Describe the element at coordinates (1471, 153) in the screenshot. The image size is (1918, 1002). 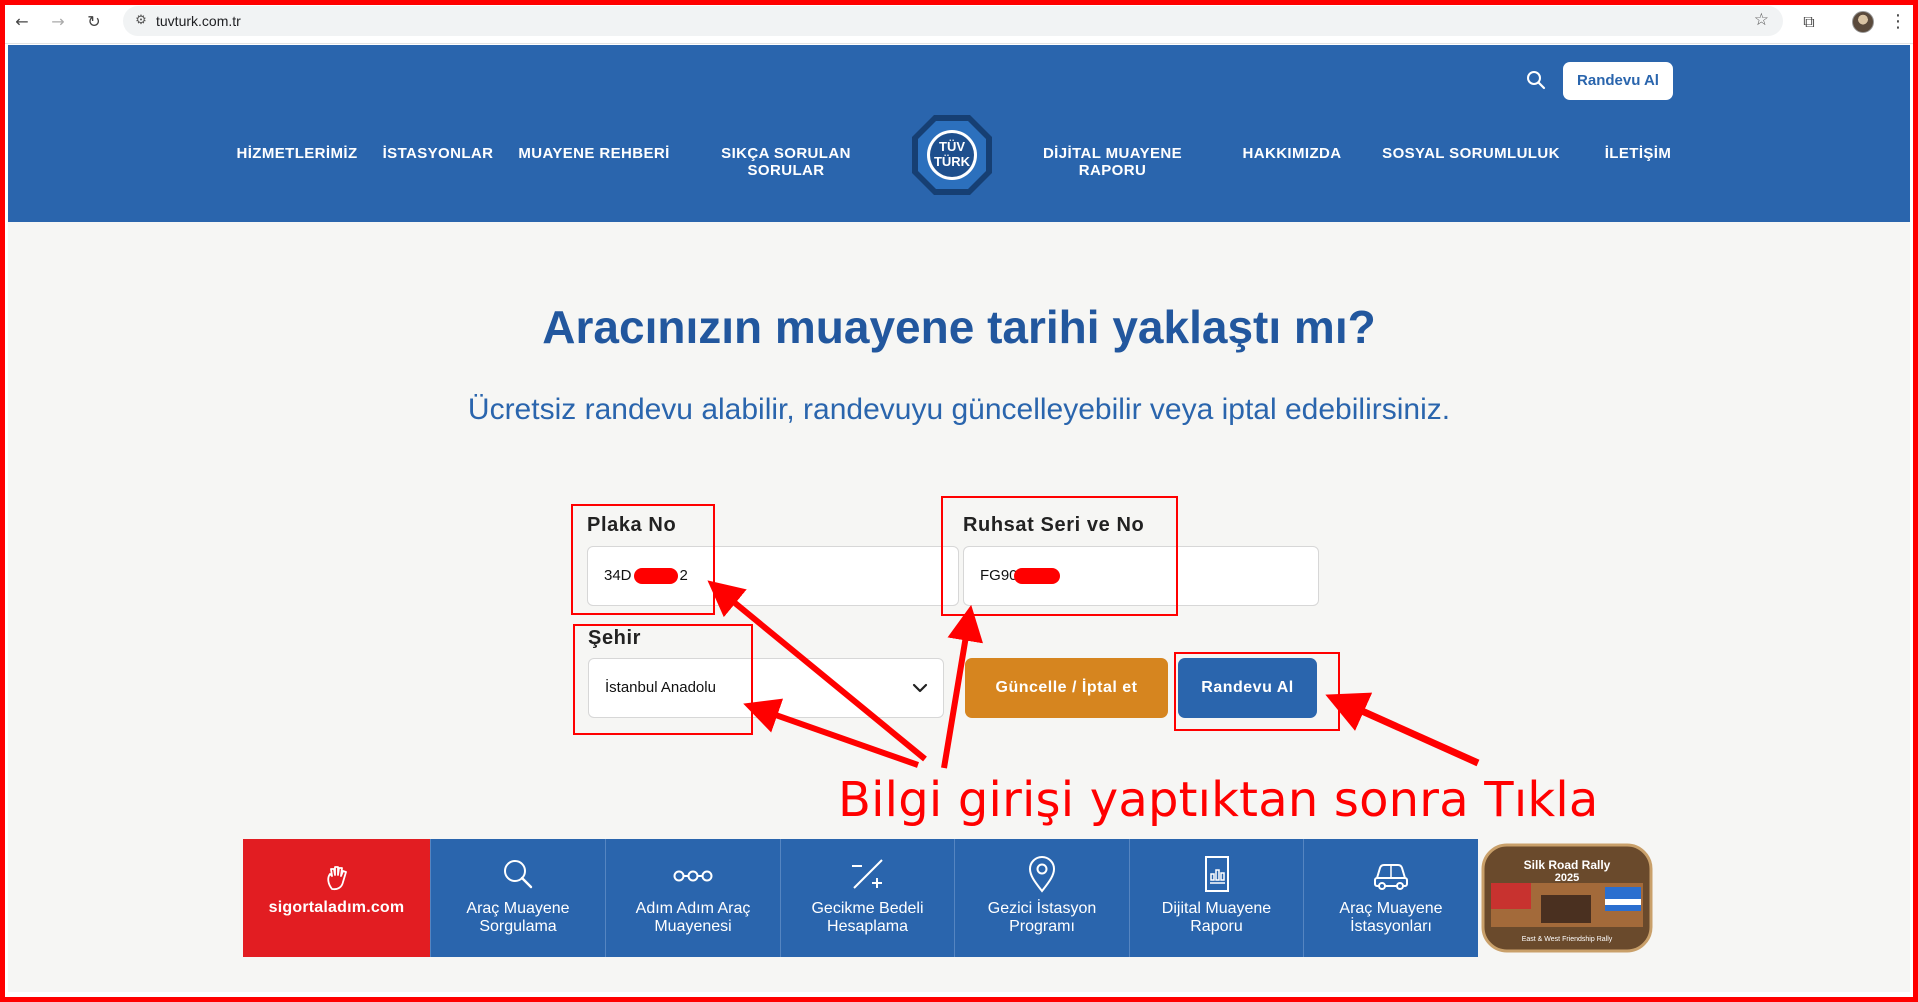
I see `nav-social-responsibility: SOSYAL SORUMLULUK` at that location.